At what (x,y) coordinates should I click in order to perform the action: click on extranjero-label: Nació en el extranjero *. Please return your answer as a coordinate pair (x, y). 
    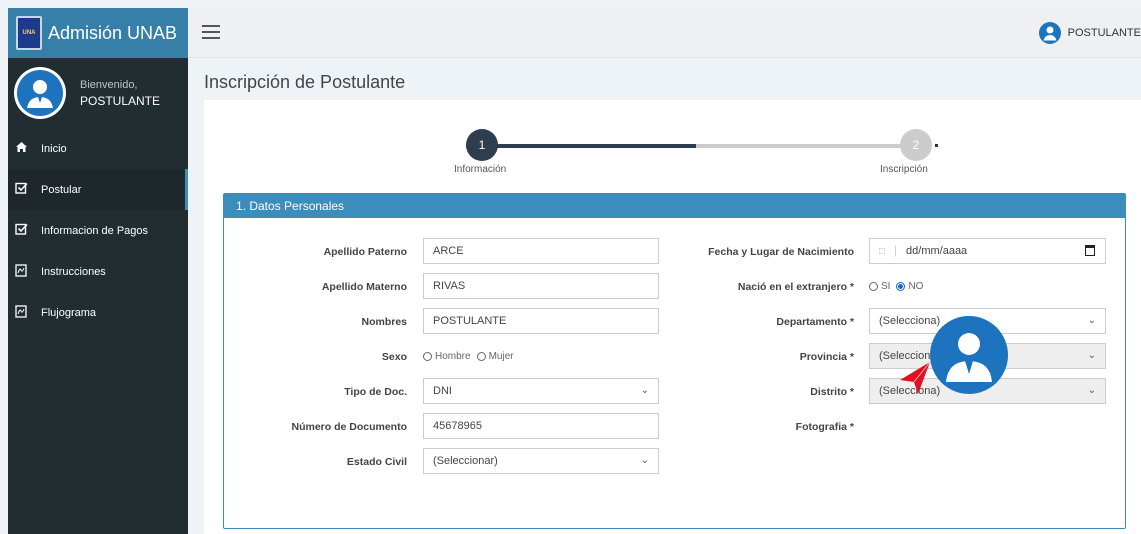
    Looking at the image, I should click on (795, 287).